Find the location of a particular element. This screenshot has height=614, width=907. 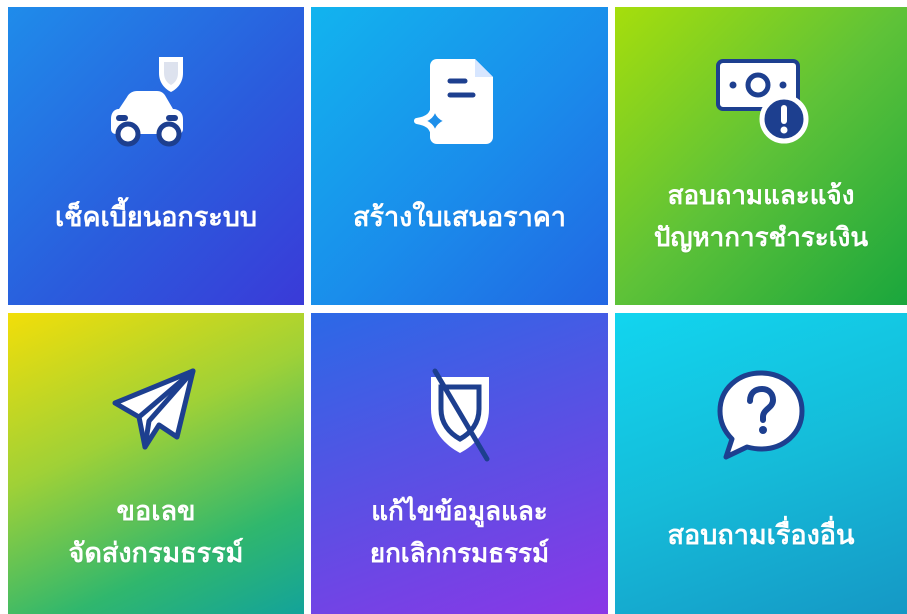

car-shield-icon is located at coordinates (156, 102).